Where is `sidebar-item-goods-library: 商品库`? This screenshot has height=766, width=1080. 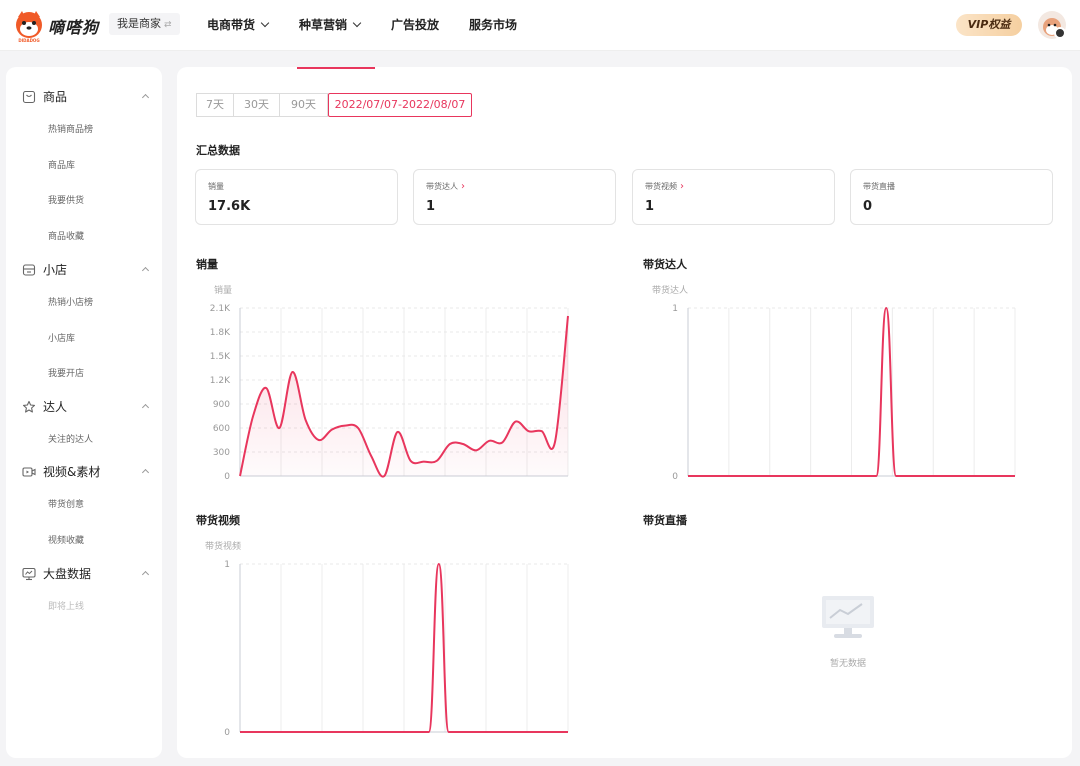 sidebar-item-goods-library: 商品库 is located at coordinates (61, 164).